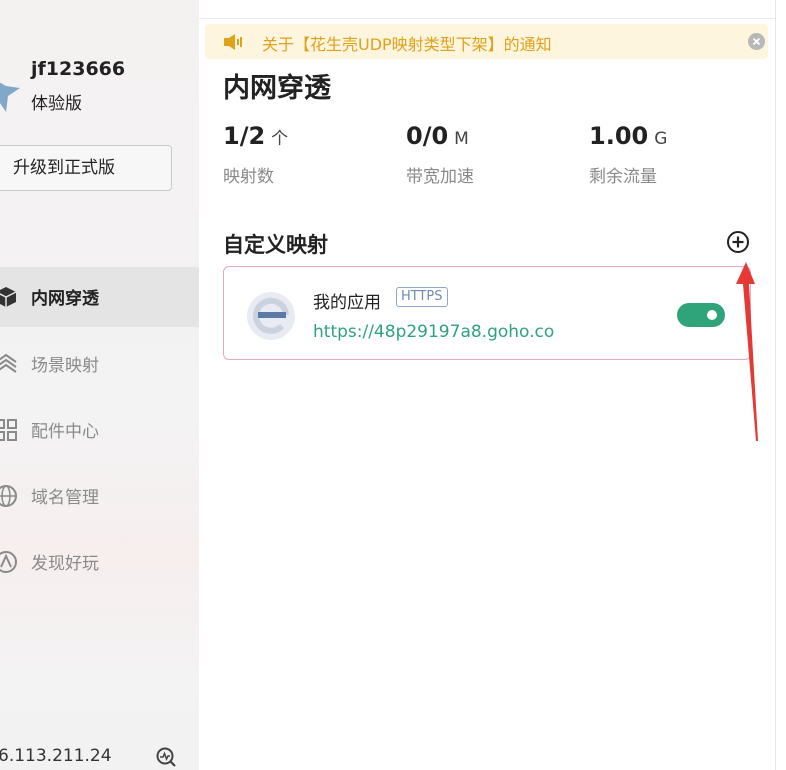 The image size is (786, 770). What do you see at coordinates (99, 297) in the screenshot?
I see `sidebar-item-intranet: 内网穿透` at bounding box center [99, 297].